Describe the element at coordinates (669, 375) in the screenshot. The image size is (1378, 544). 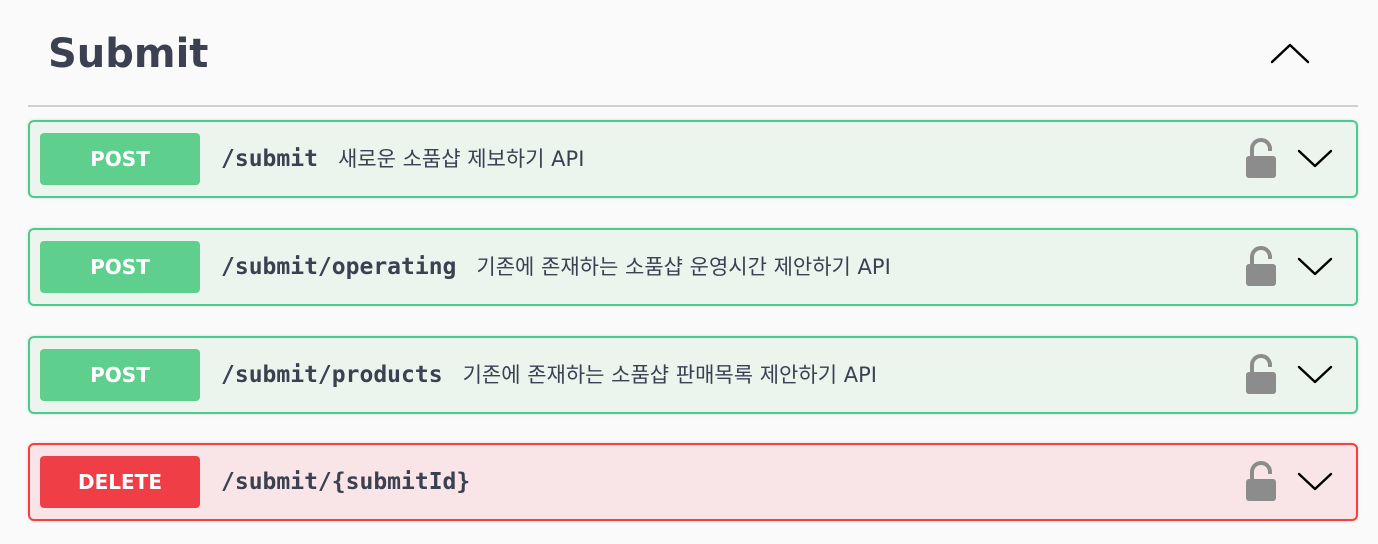
I see `operation-summary: 기존에 존재하는 소품샵 판매목록 제안하기 API` at that location.